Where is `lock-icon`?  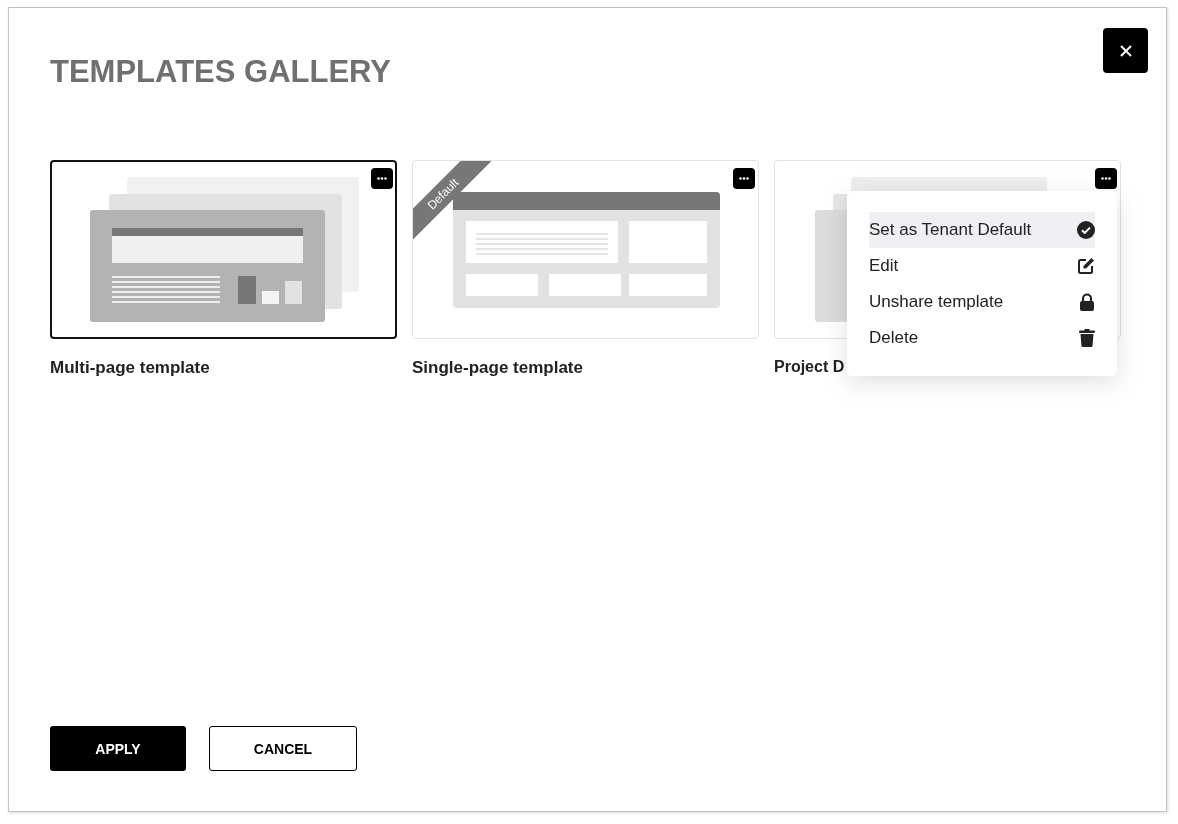 lock-icon is located at coordinates (1087, 302).